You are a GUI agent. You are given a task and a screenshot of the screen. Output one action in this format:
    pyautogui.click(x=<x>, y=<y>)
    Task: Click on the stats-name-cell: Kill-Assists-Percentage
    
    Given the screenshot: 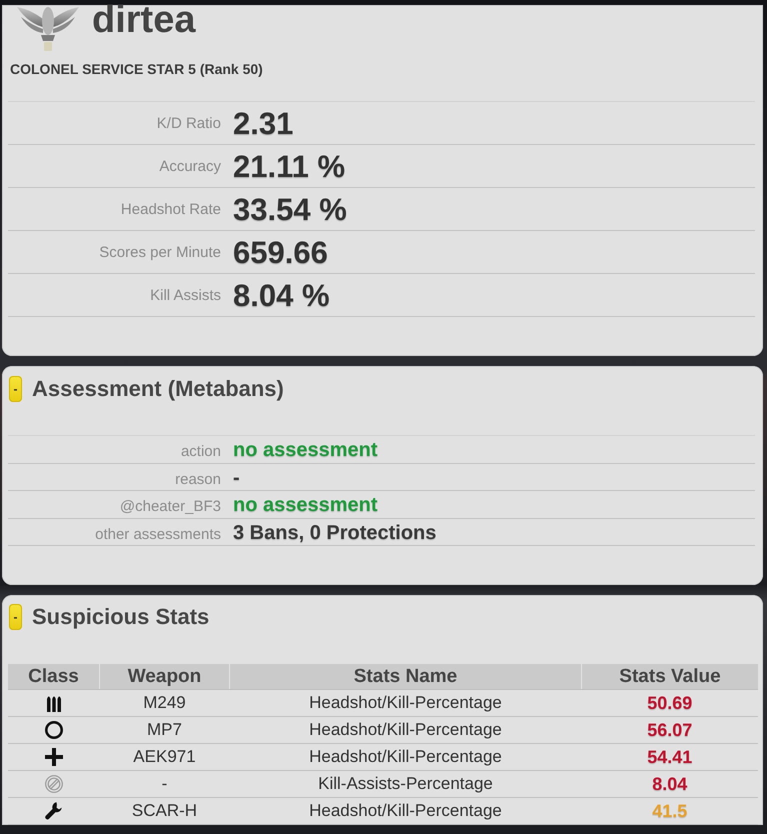 What is the action you would take?
    pyautogui.click(x=406, y=784)
    